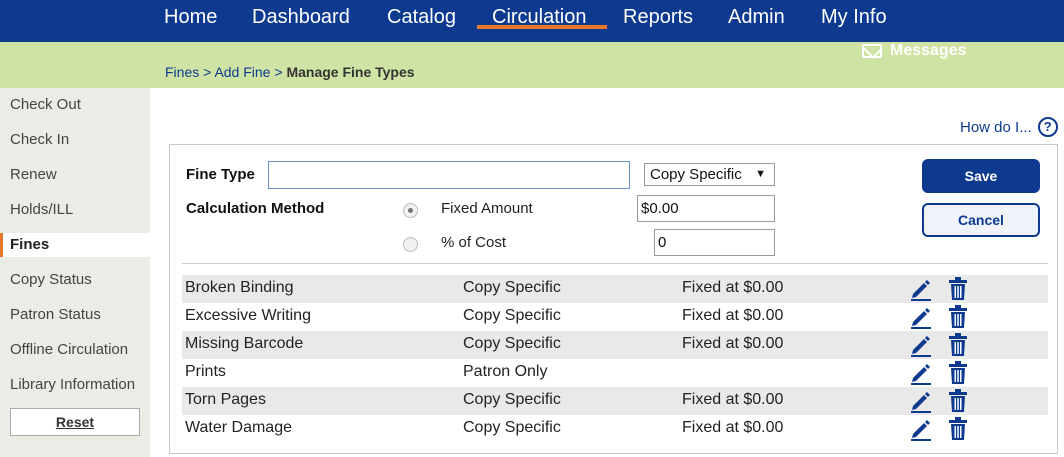 The width and height of the screenshot is (1064, 457). What do you see at coordinates (244, 343) in the screenshot?
I see `fine-type-name: Missing Barcode` at bounding box center [244, 343].